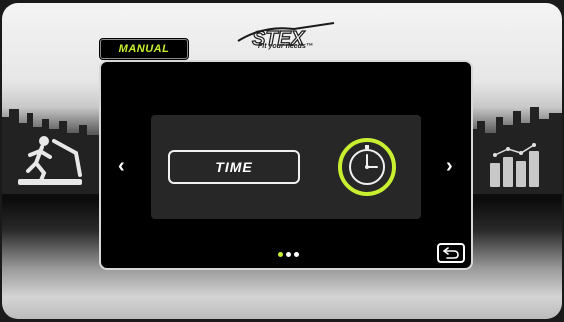  I want to click on page-dot-active, so click(280, 254).